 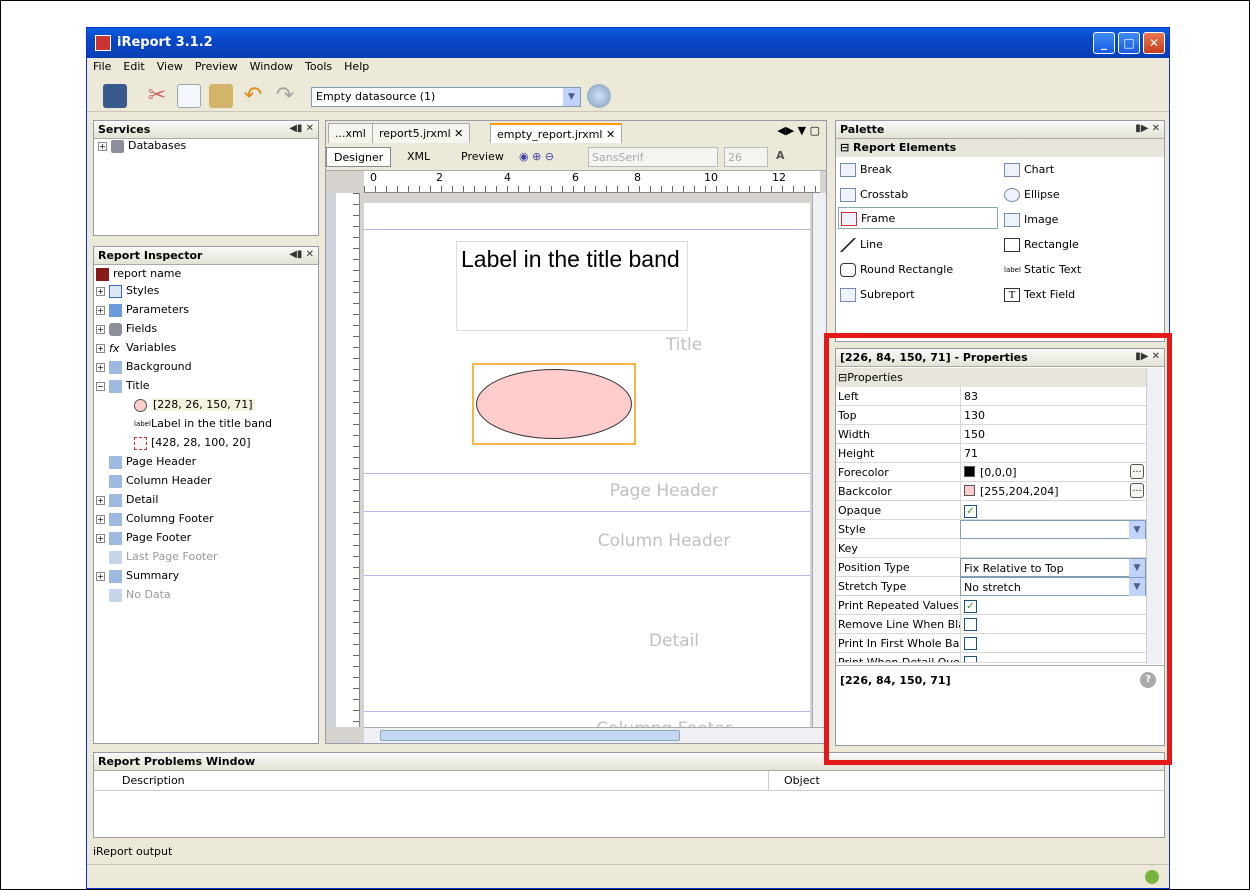 I want to click on menu-tools: Tools, so click(x=318, y=65).